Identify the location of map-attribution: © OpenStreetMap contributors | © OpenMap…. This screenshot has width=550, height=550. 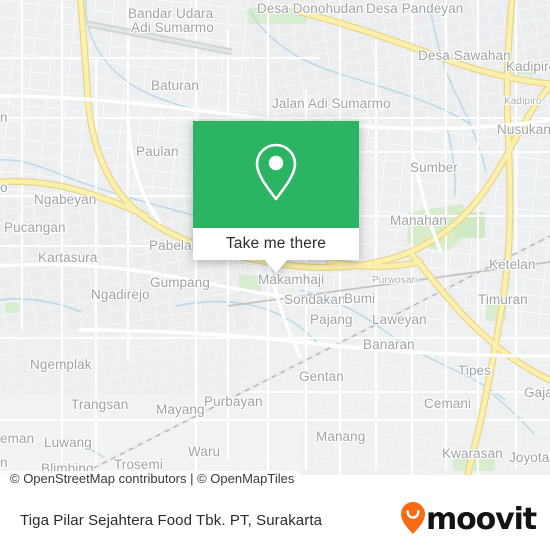
(275, 478).